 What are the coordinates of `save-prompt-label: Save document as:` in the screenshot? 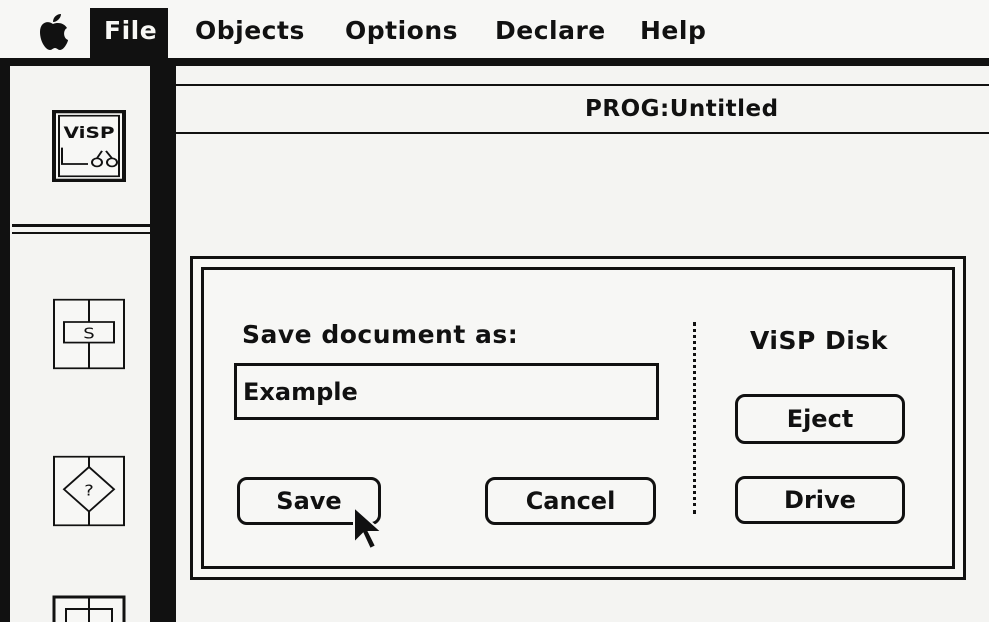 It's located at (380, 334).